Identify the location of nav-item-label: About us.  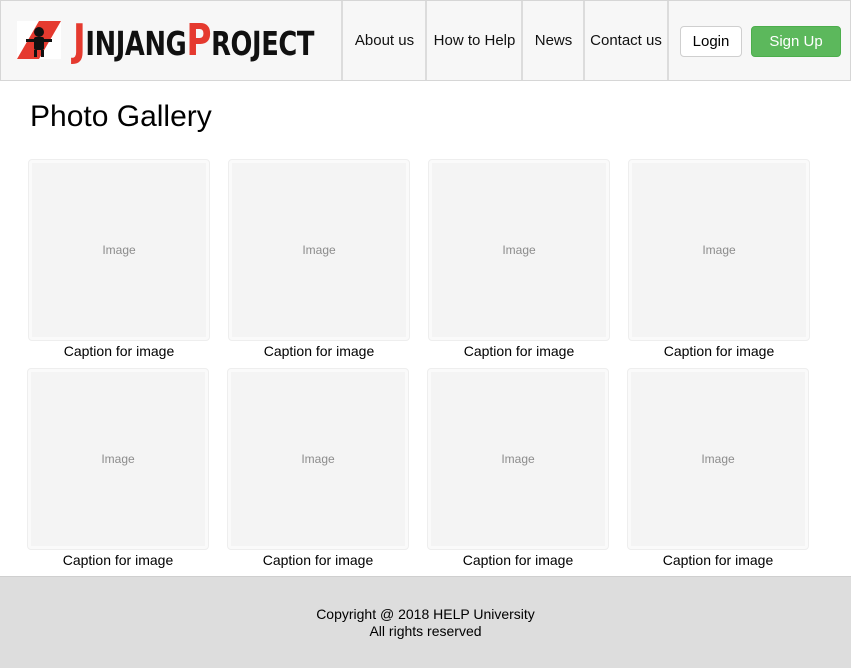
(384, 40).